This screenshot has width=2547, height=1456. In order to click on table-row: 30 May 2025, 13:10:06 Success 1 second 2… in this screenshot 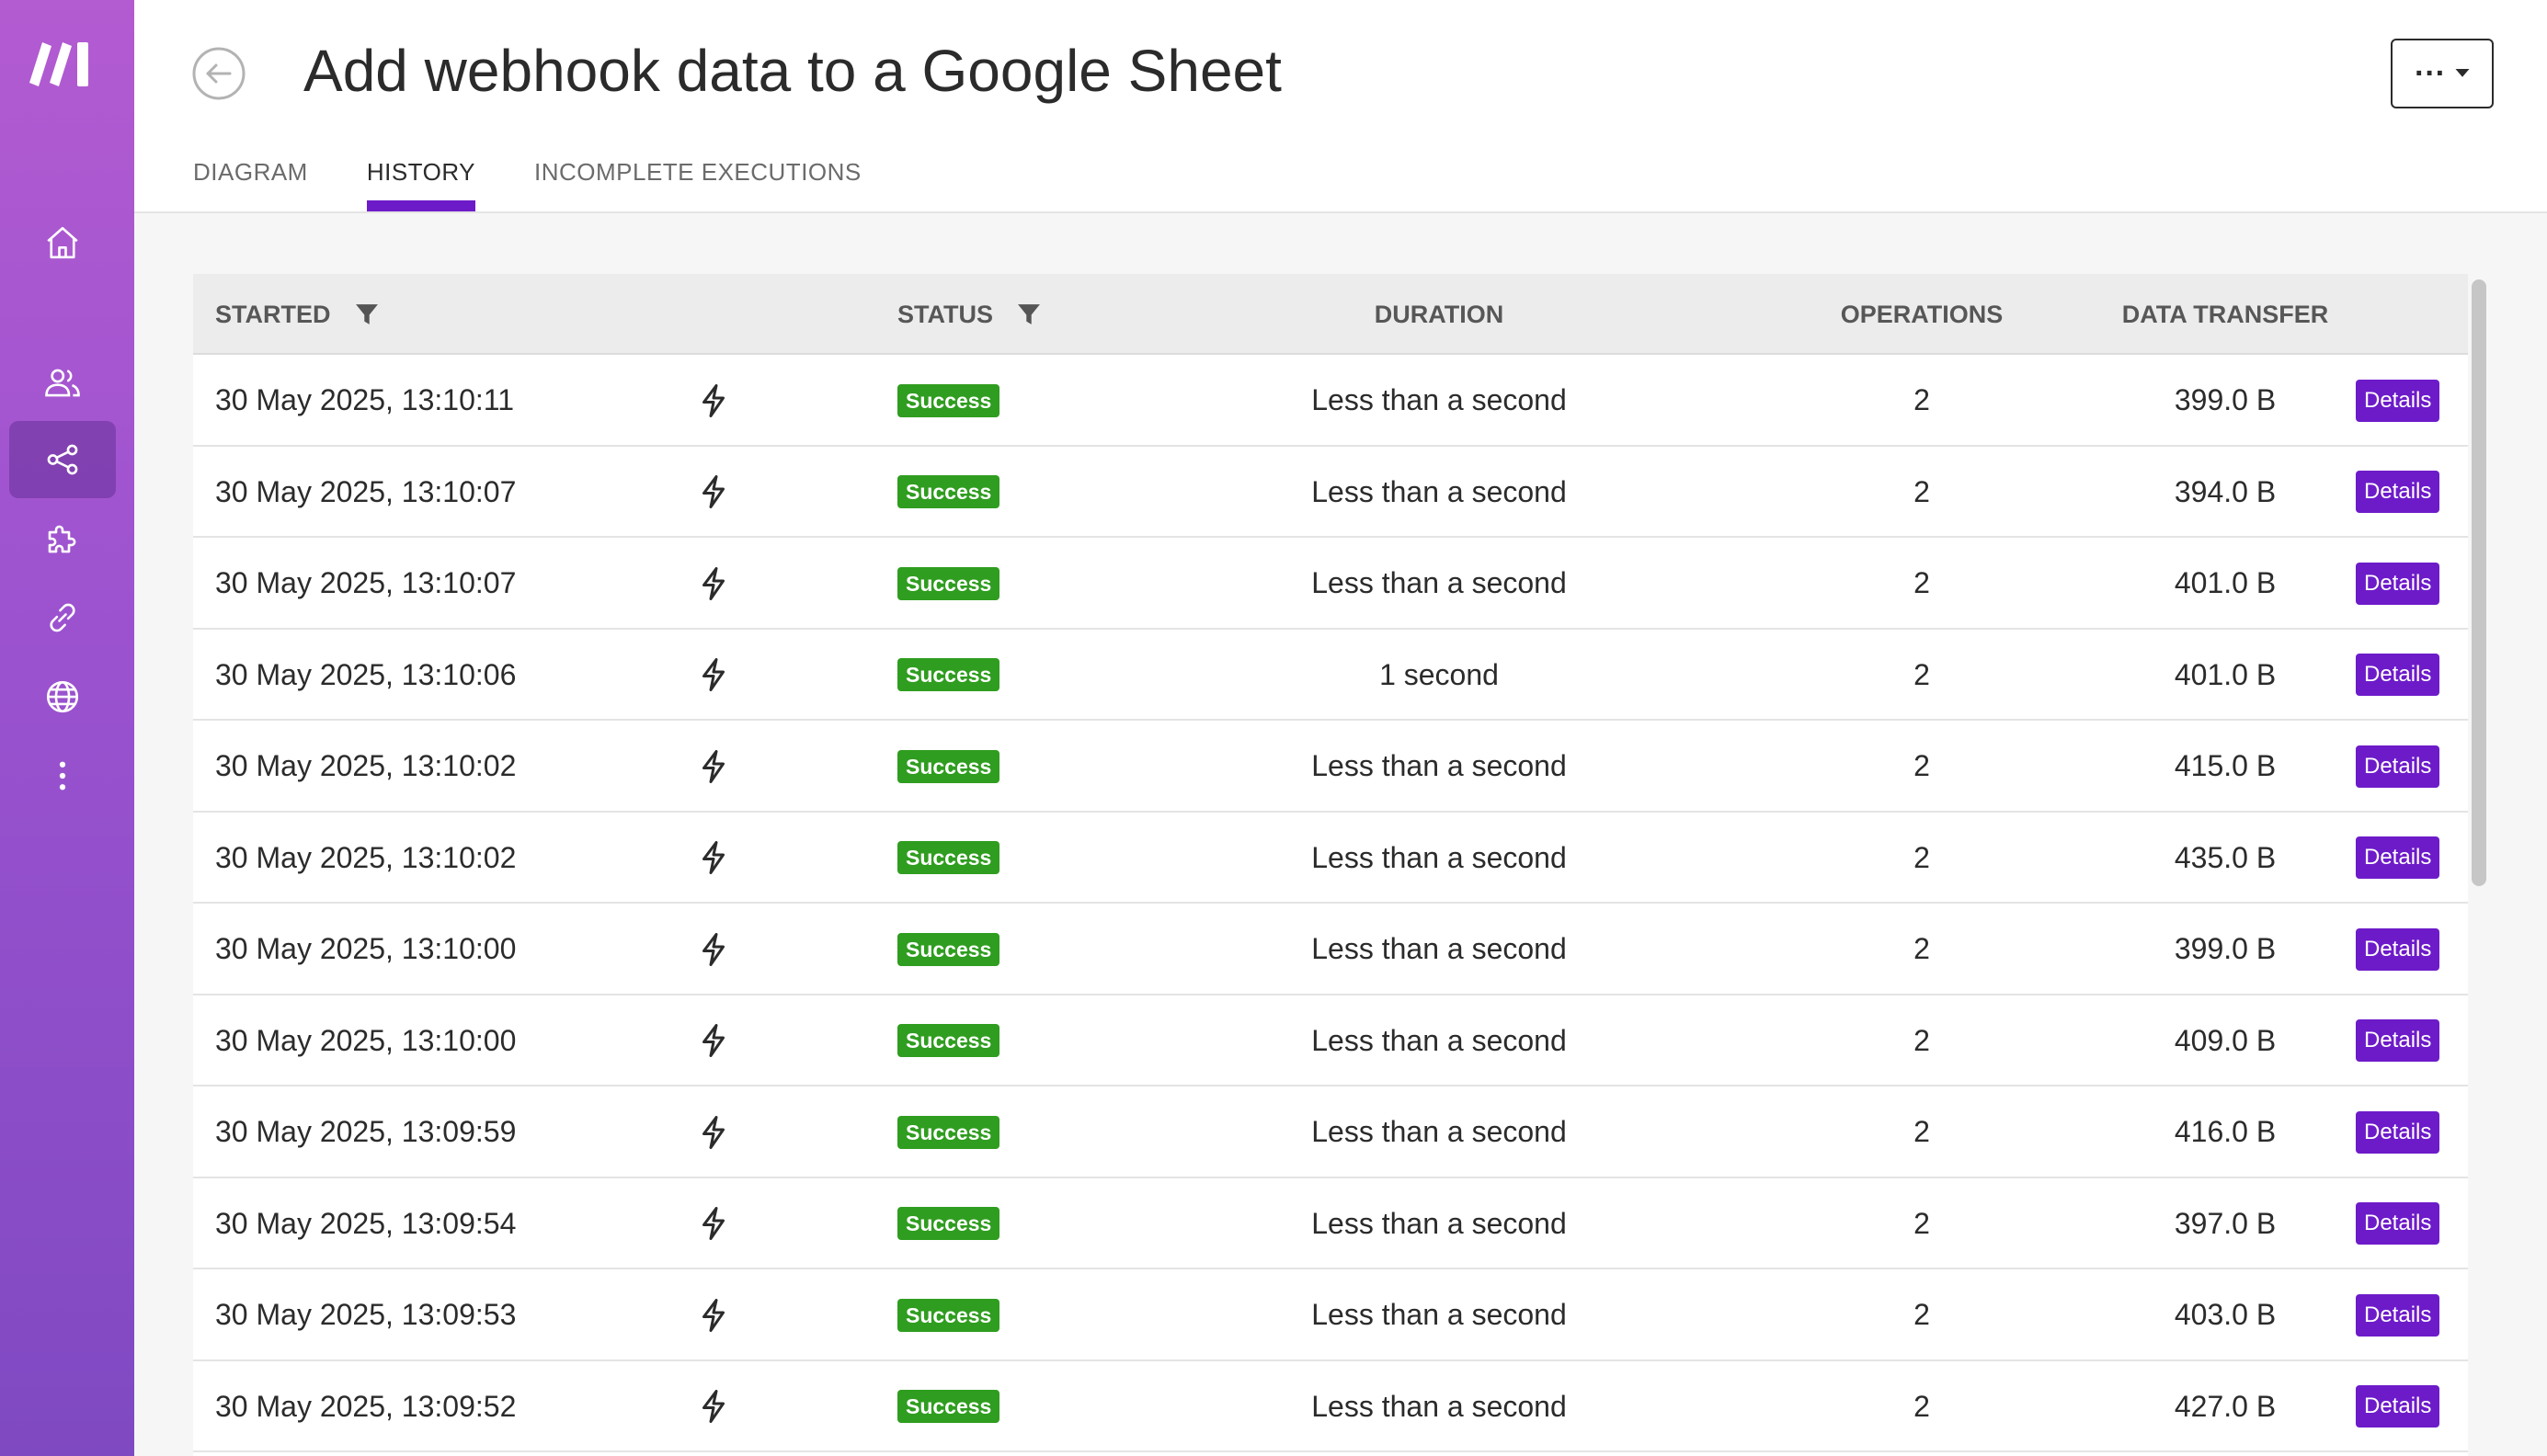, I will do `click(1330, 676)`.